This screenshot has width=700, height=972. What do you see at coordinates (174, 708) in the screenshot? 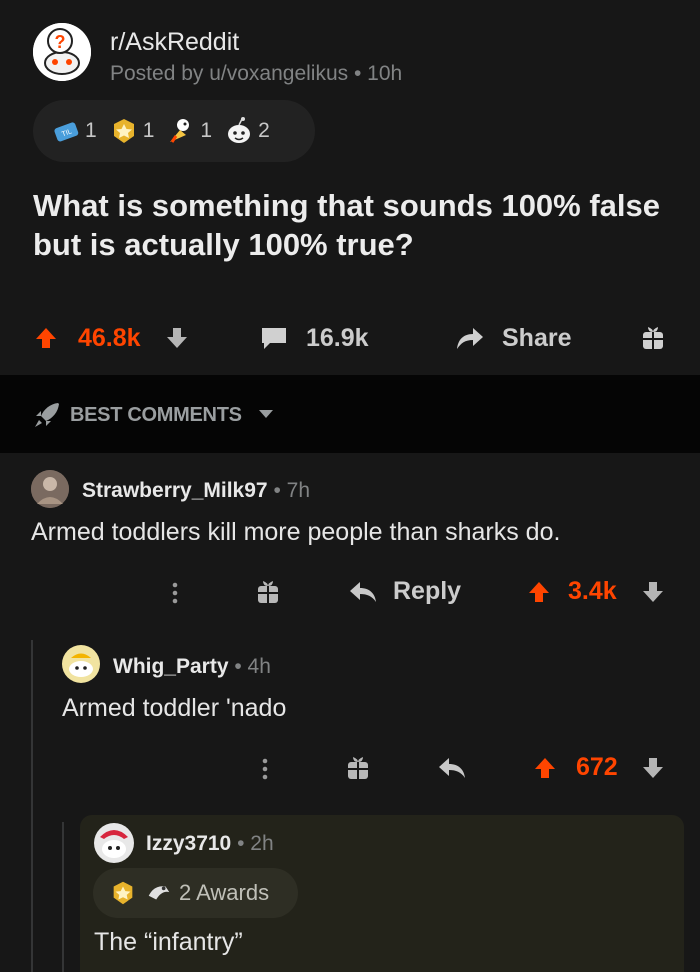
I see `comment-body: Armed toddler 'nado` at bounding box center [174, 708].